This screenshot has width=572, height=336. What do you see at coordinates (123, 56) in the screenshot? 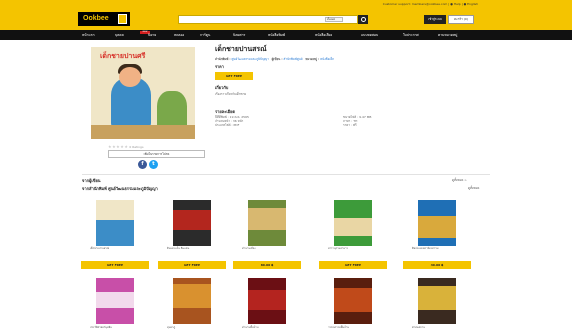
I see `cover-title: เด็กชายปานศรี` at bounding box center [123, 56].